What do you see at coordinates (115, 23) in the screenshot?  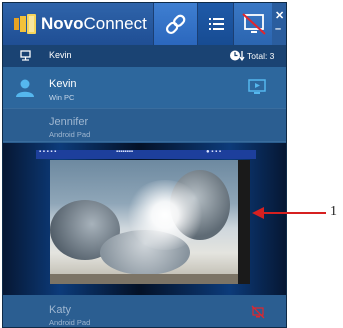 I see `brand-part2: Connect` at bounding box center [115, 23].